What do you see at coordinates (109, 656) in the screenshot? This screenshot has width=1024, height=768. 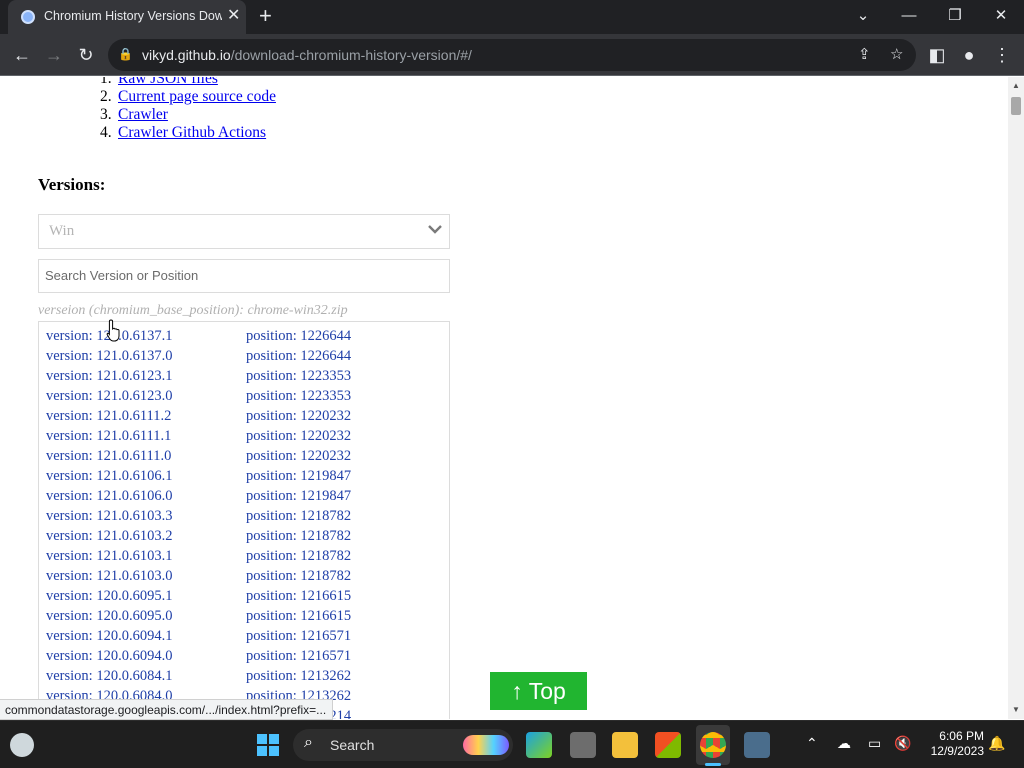 I see `version-label: version: 120.0.6094.0` at bounding box center [109, 656].